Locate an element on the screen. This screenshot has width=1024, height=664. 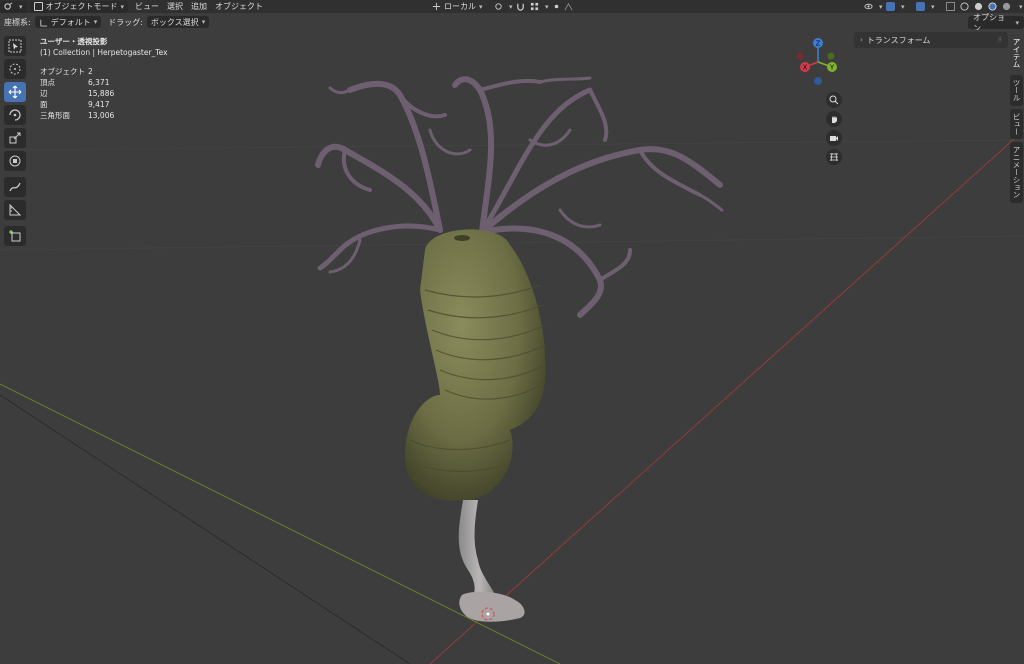
stat-value: 13,006 is located at coordinates (101, 115).